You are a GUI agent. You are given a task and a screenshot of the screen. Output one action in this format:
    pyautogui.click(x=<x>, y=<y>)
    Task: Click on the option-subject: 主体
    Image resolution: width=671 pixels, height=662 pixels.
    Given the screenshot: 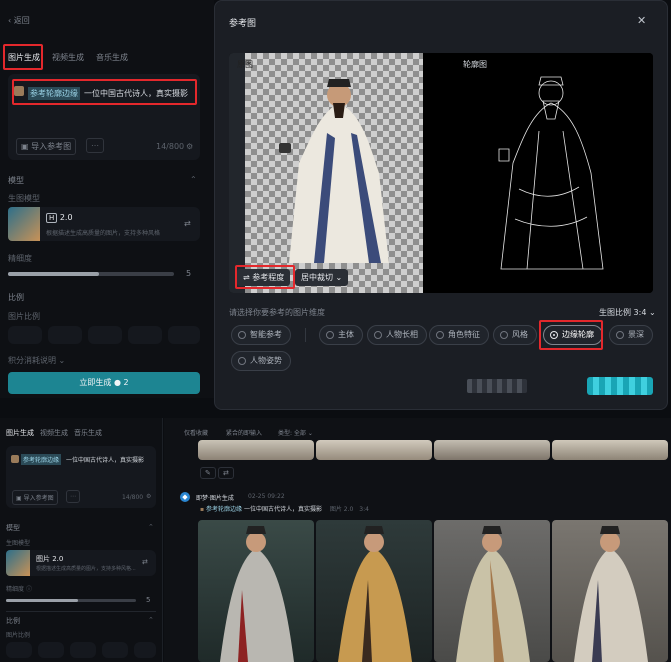 What is the action you would take?
    pyautogui.click(x=341, y=335)
    